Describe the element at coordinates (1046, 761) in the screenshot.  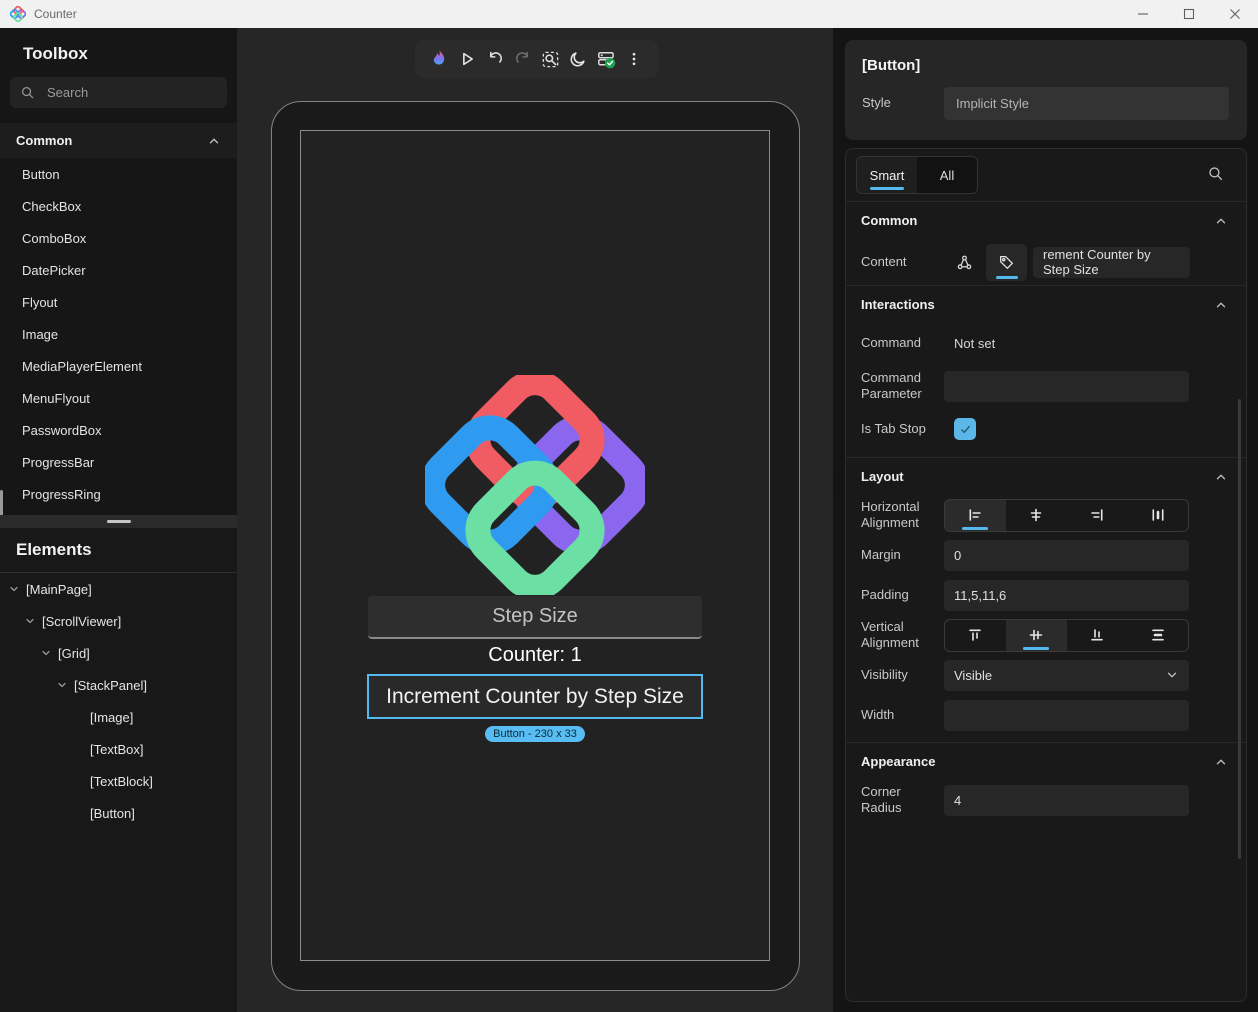
I see `section-appearance: Appearance` at that location.